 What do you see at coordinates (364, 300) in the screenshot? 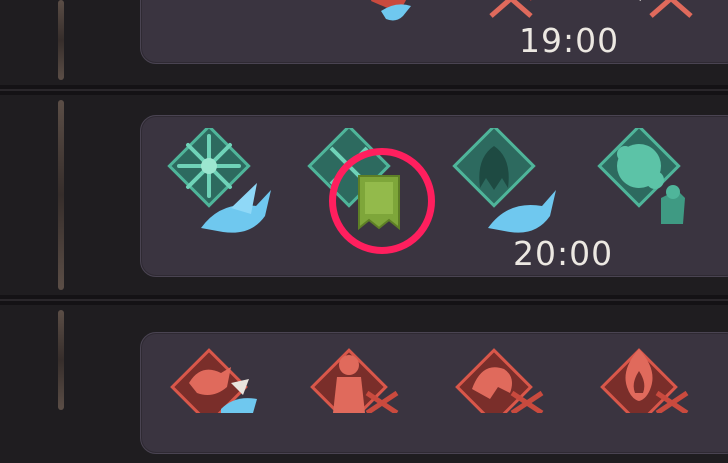
I see `row-divider` at bounding box center [364, 300].